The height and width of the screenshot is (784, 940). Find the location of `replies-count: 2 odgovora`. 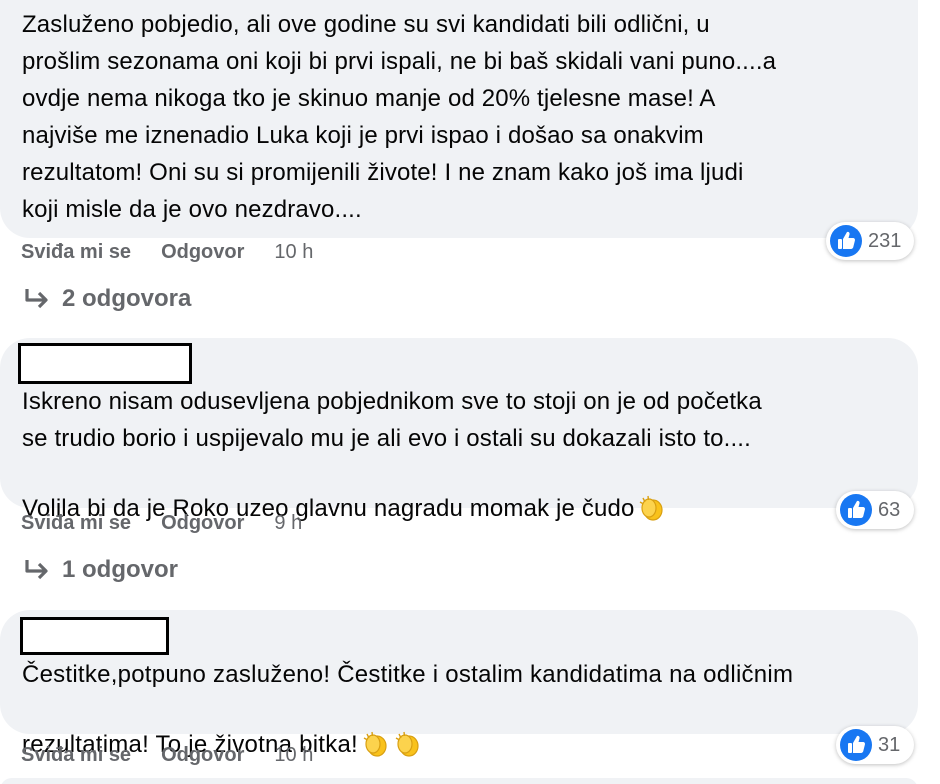

replies-count: 2 odgovora is located at coordinates (127, 298).